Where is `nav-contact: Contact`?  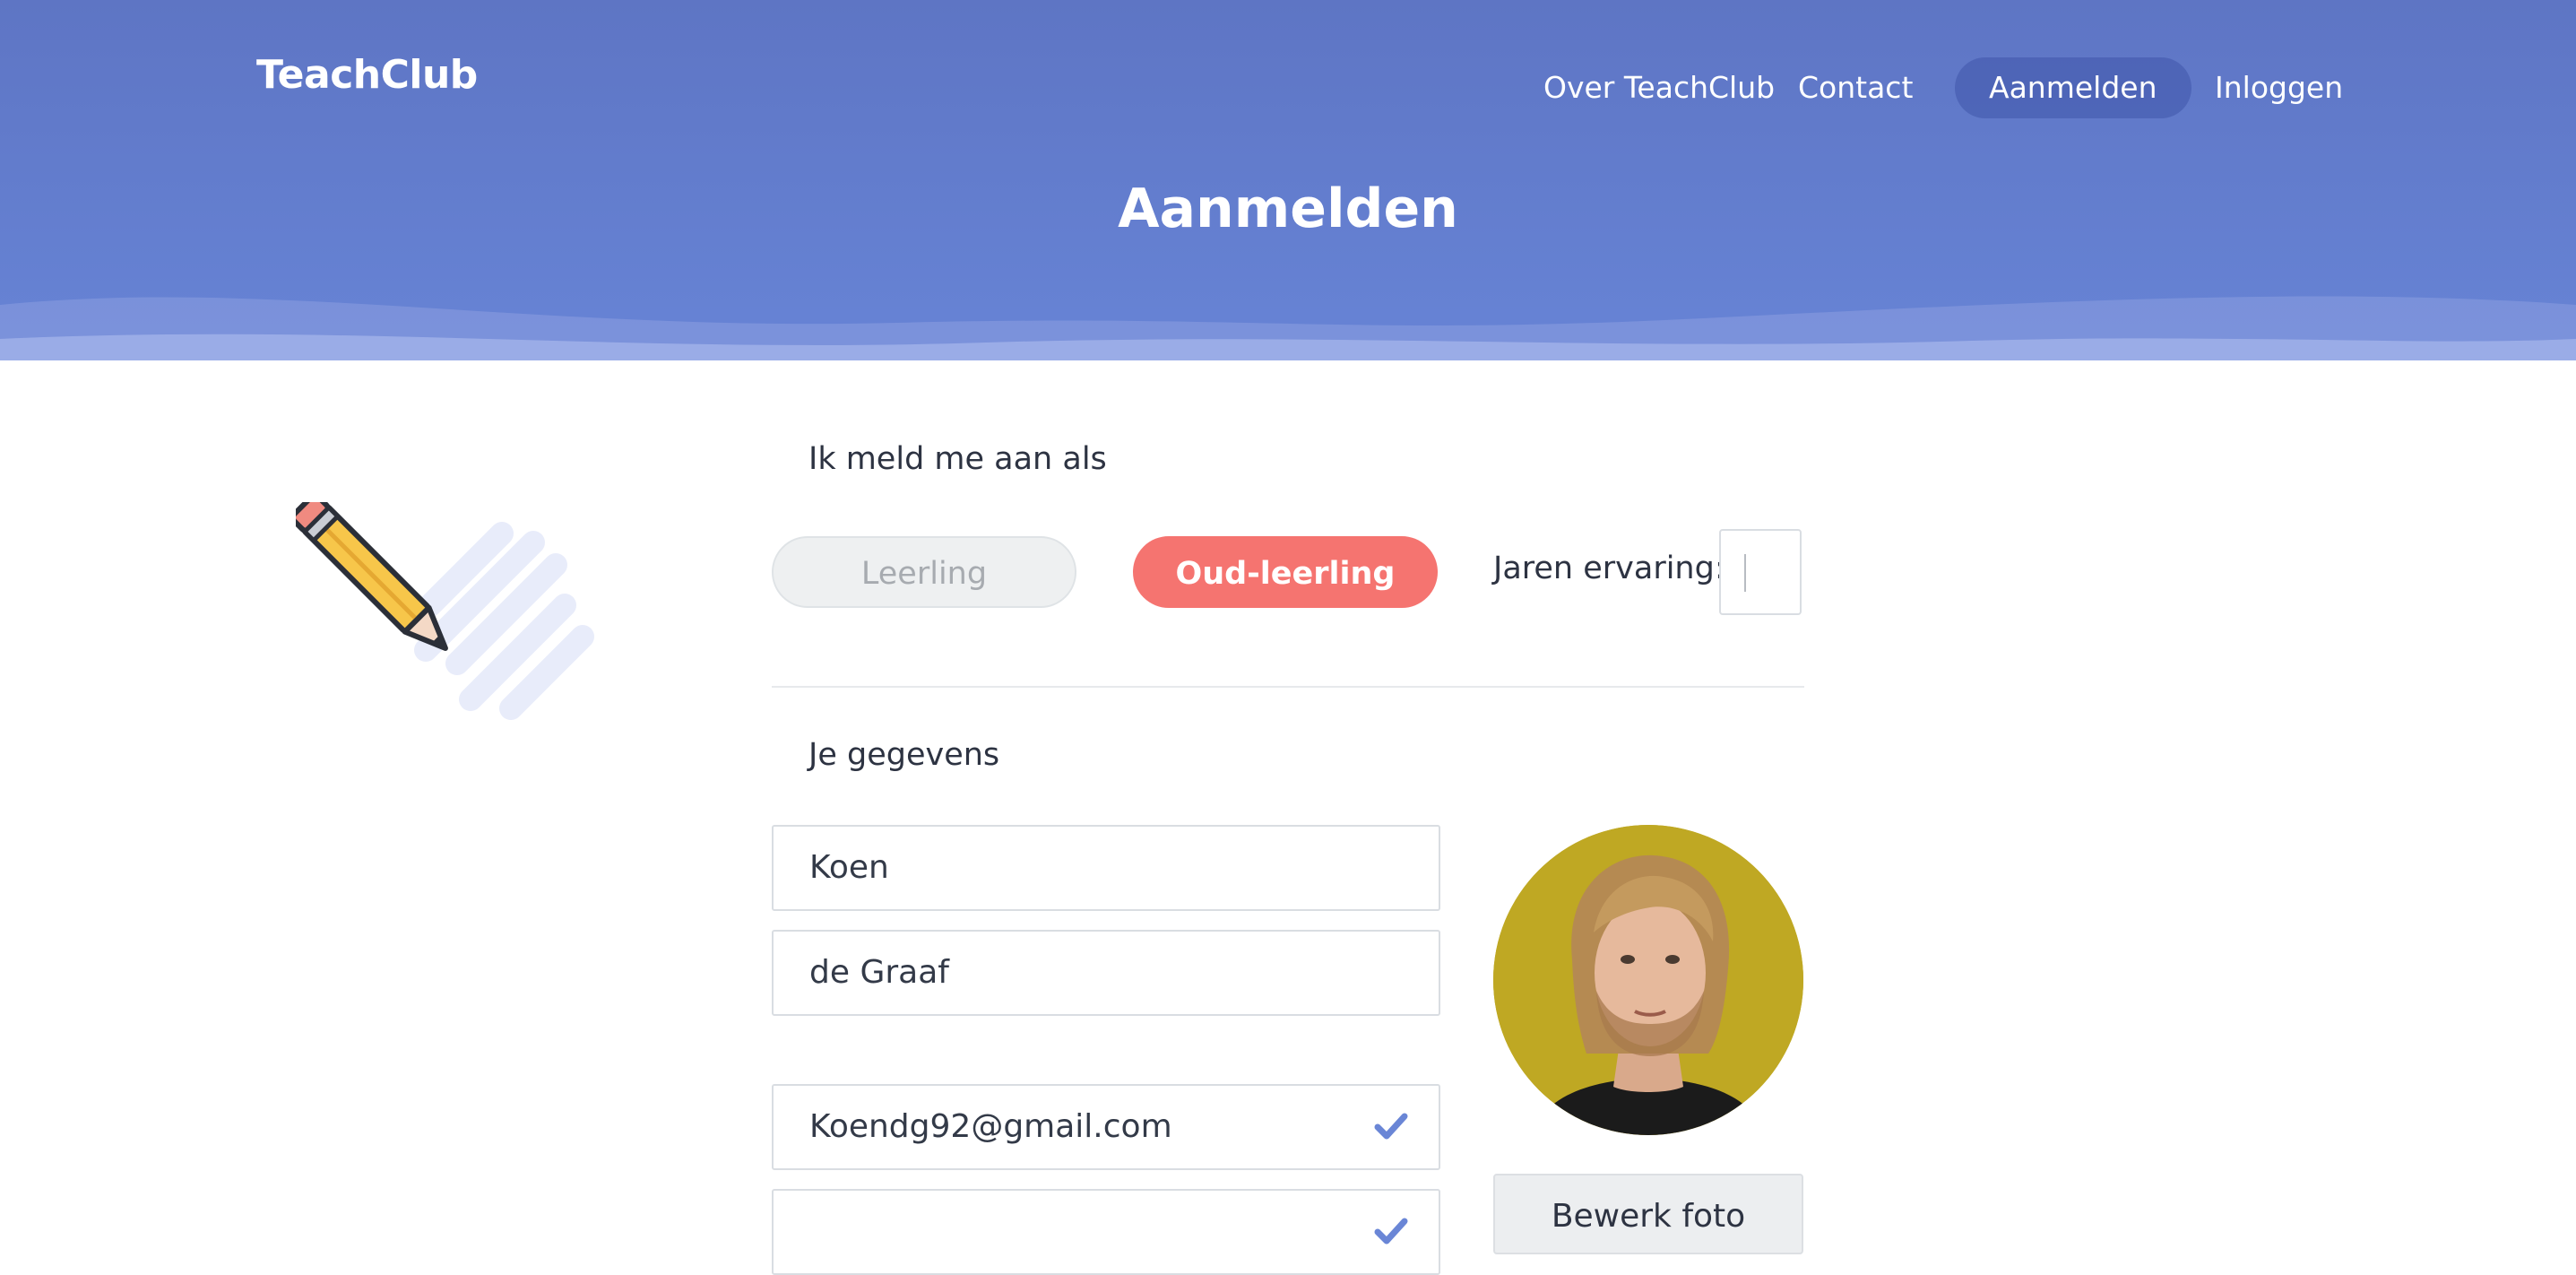
nav-contact: Contact is located at coordinates (1855, 87).